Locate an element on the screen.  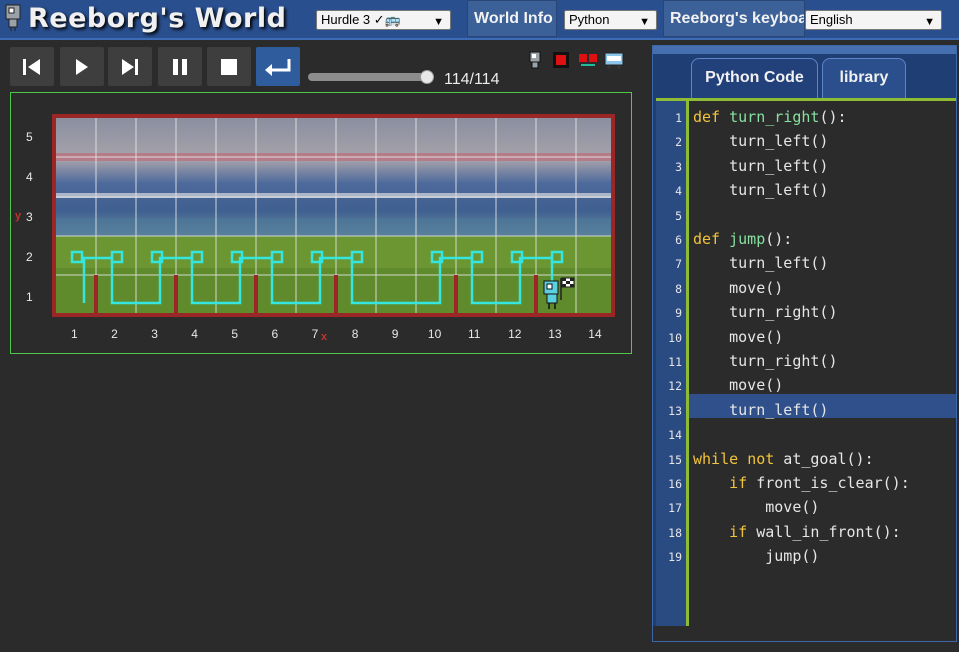
row-label: 4 is located at coordinates (29, 177).